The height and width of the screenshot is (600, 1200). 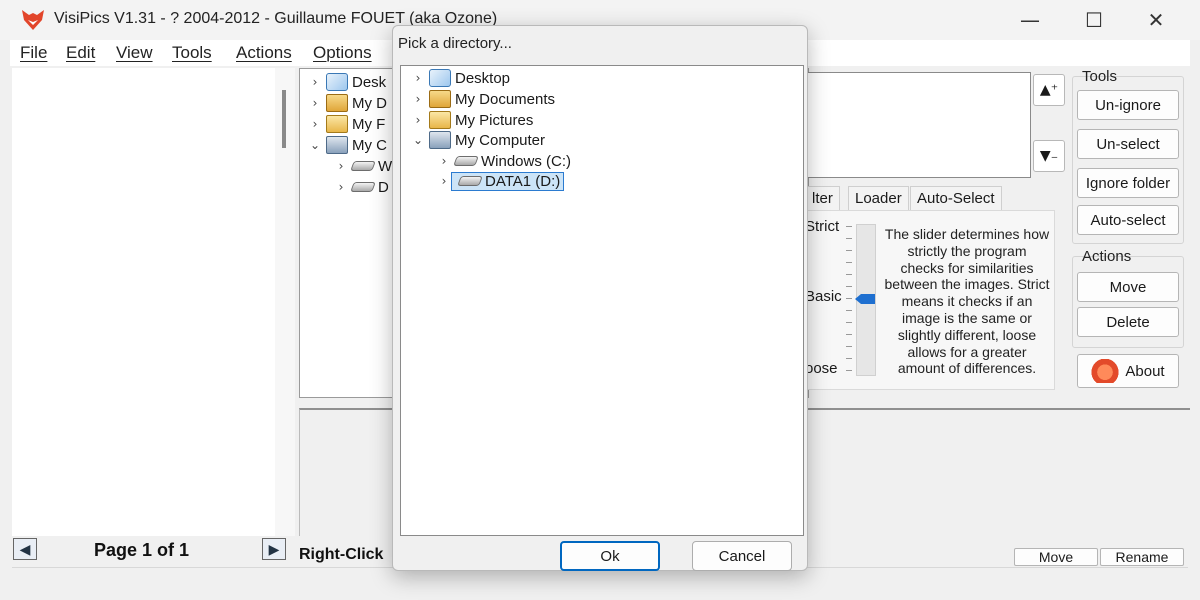 I want to click on close-icon: ✕, so click(x=1156, y=20).